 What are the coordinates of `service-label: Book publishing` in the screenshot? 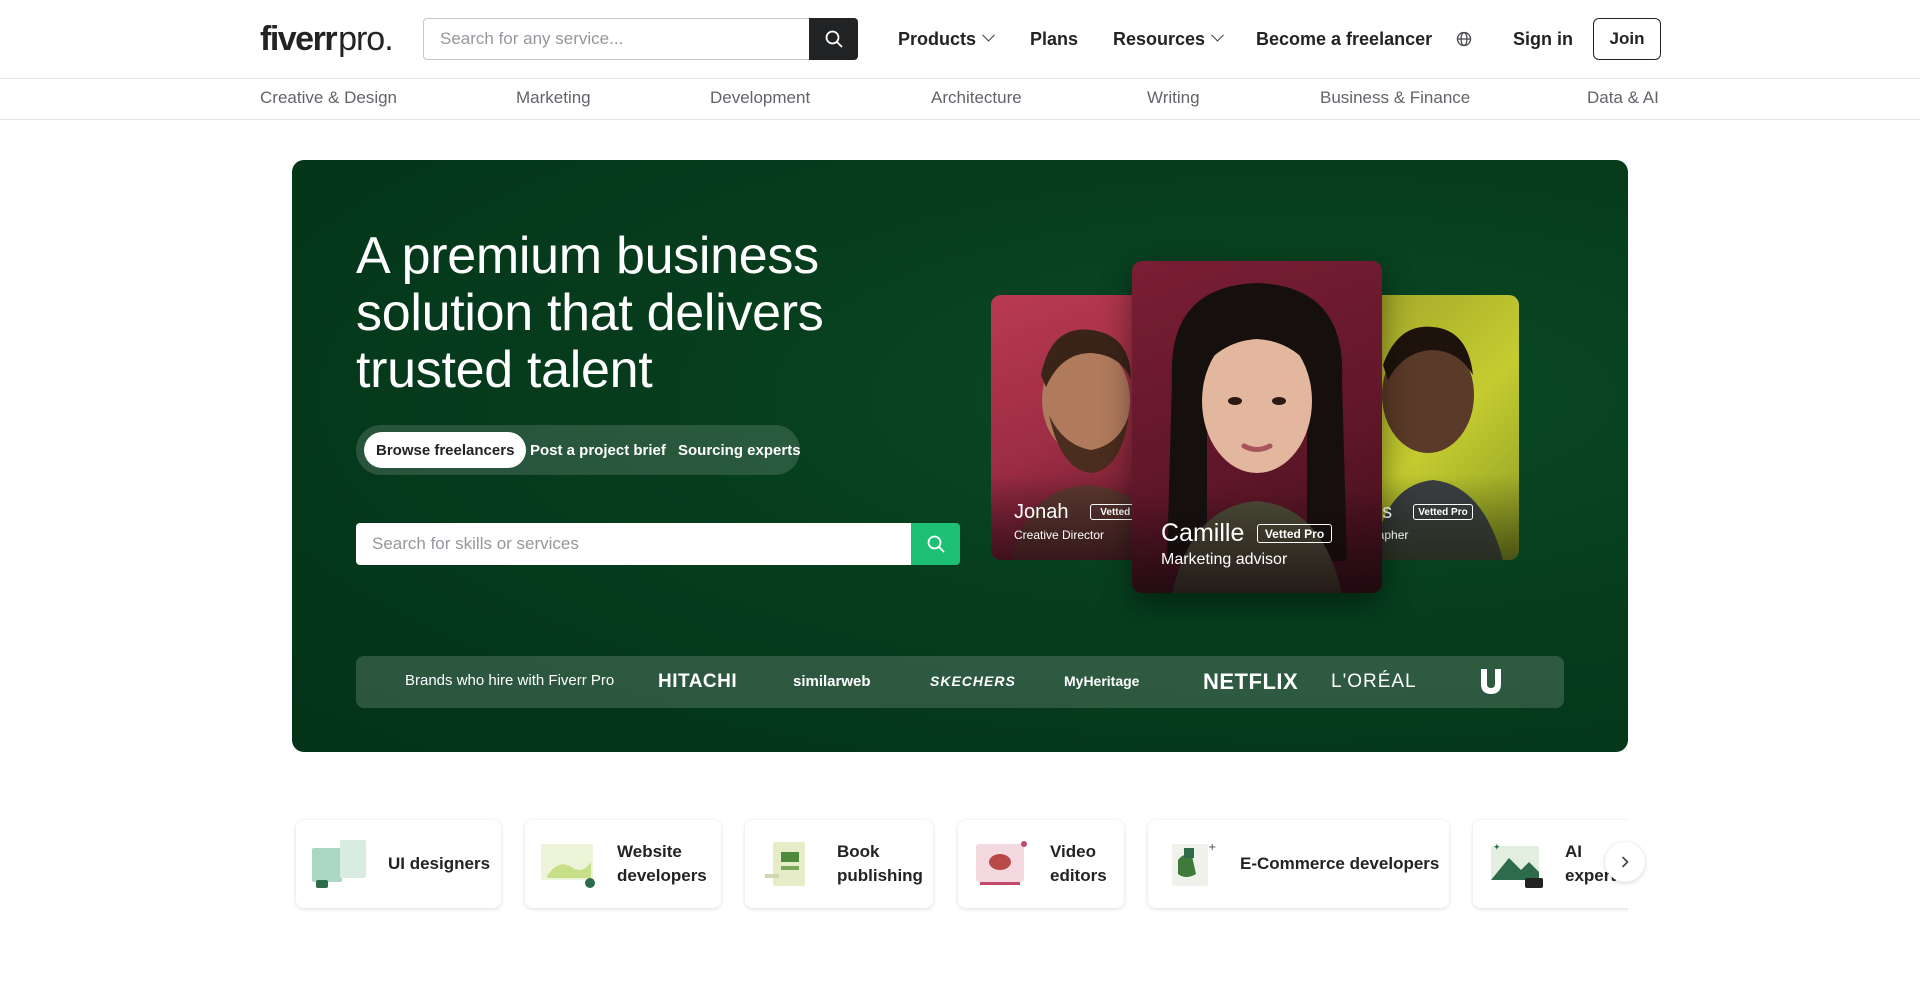 It's located at (880, 863).